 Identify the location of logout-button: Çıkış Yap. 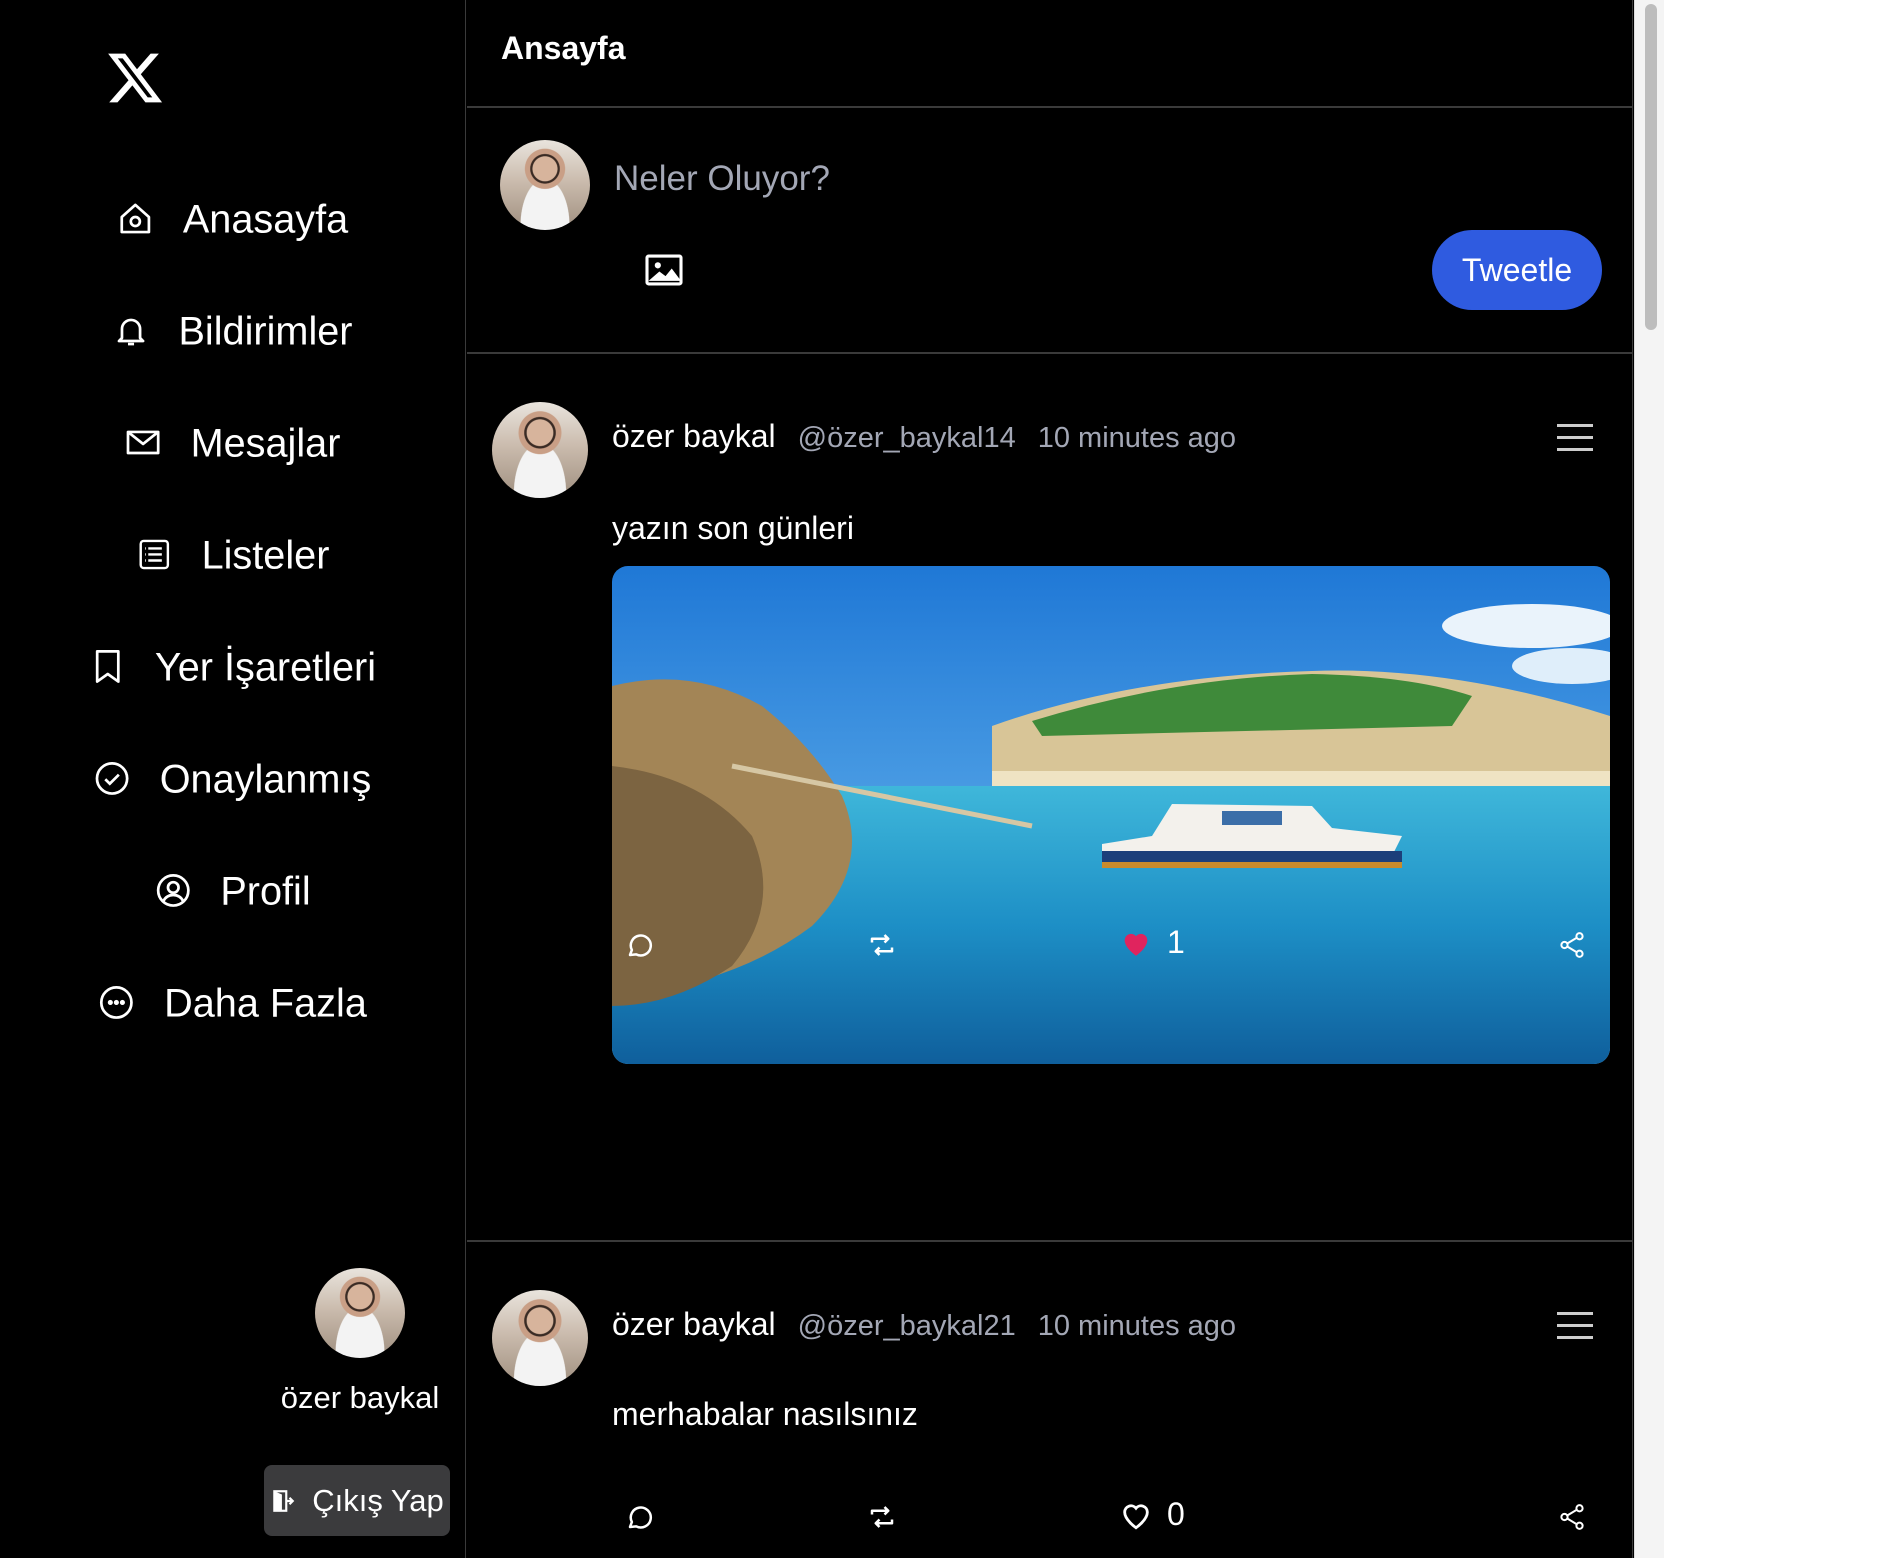
(357, 1500).